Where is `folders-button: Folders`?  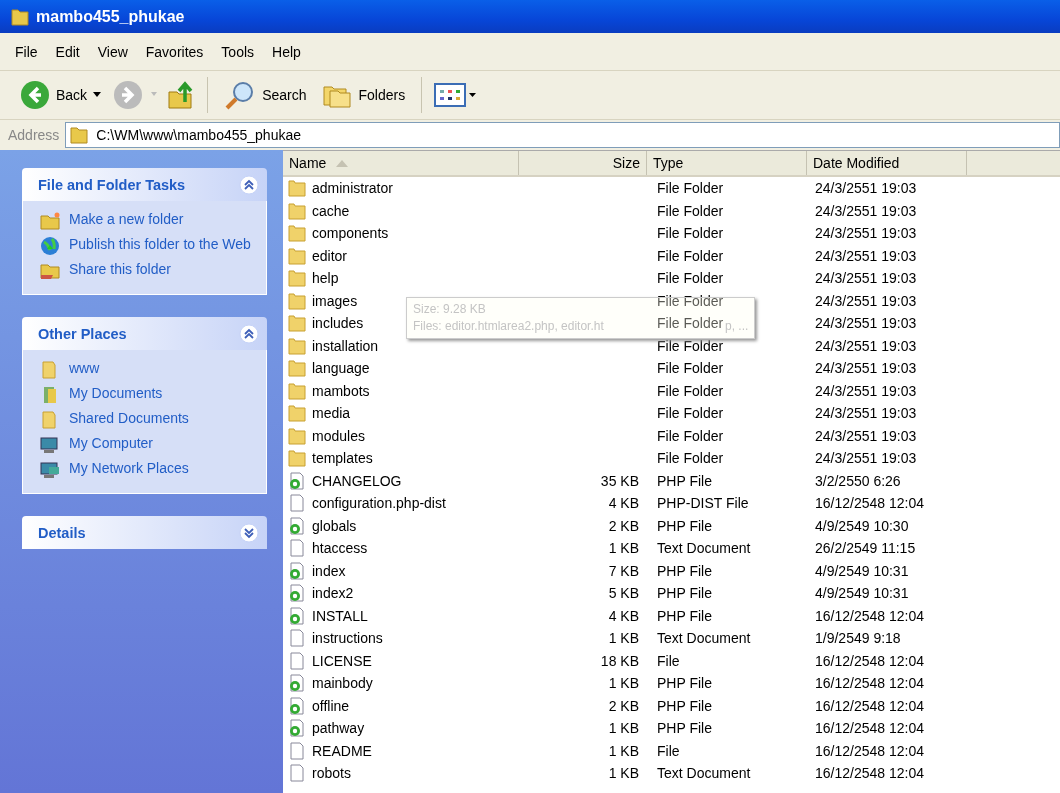 folders-button: Folders is located at coordinates (364, 95).